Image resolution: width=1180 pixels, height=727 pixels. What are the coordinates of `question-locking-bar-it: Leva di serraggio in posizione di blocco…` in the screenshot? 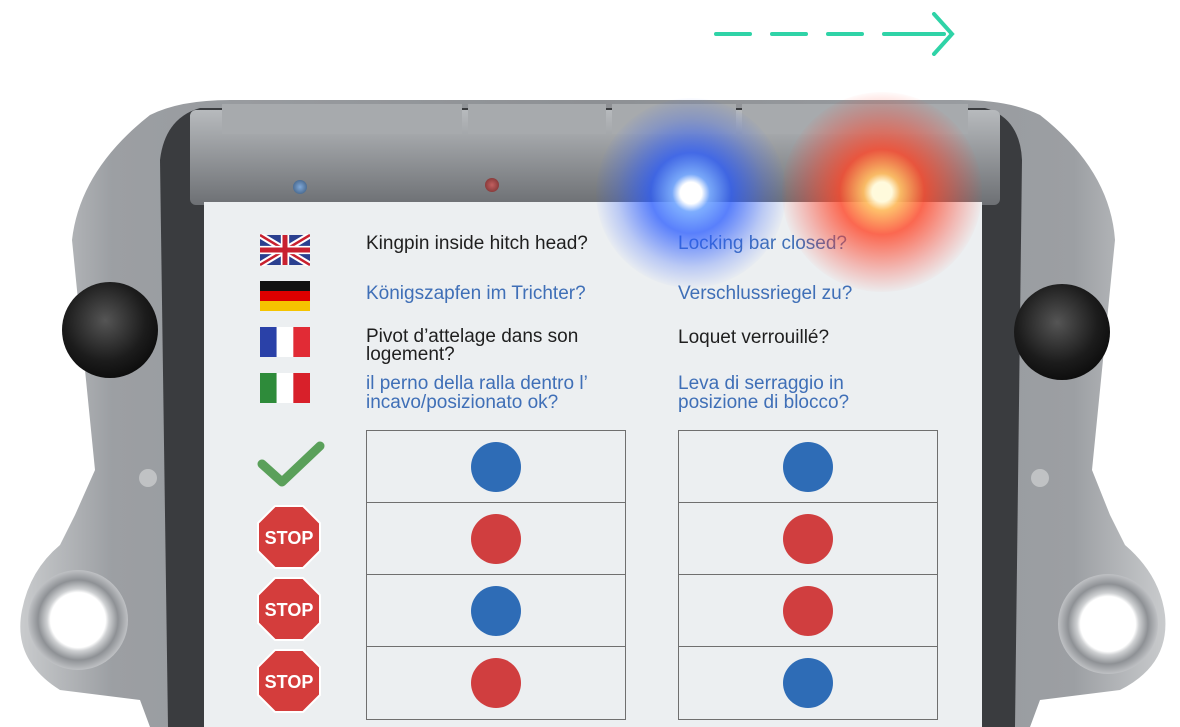 It's located at (764, 393).